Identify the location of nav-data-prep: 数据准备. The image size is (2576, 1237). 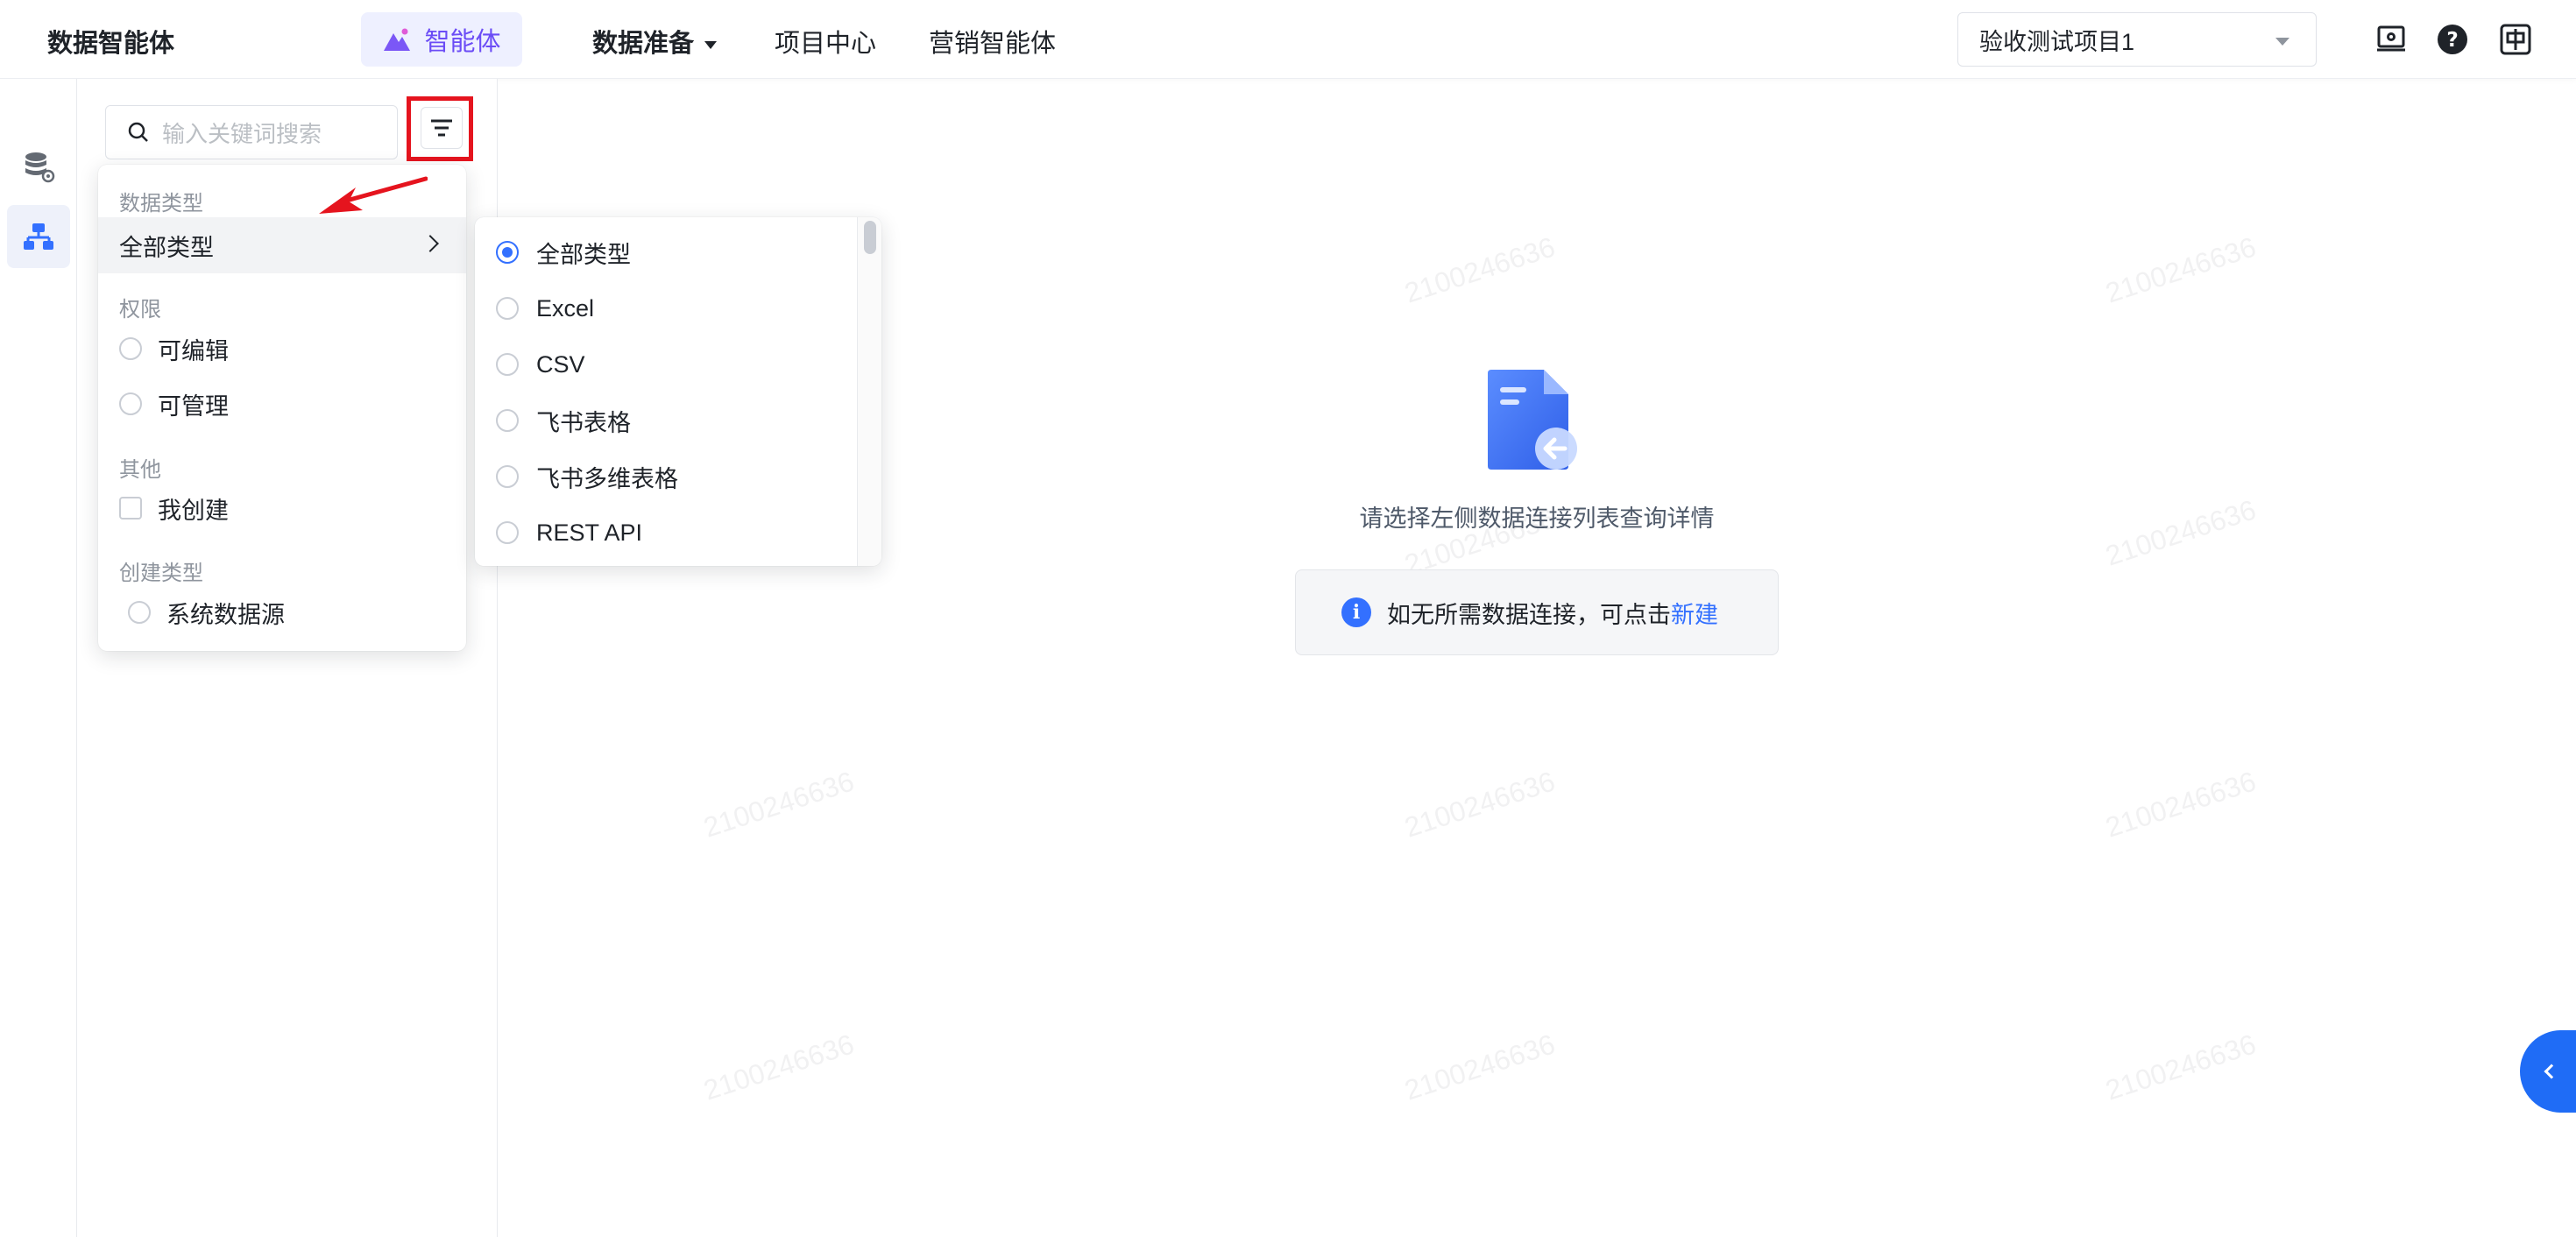
(655, 41).